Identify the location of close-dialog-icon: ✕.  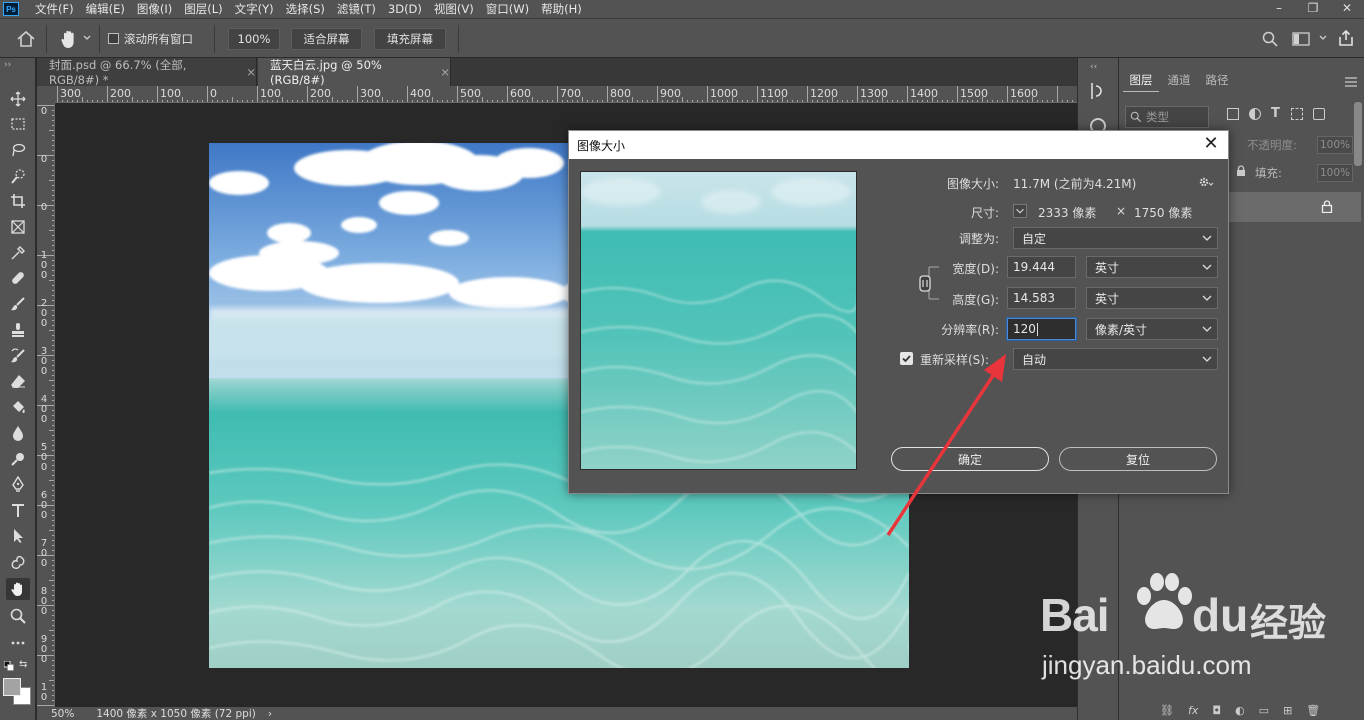
(1211, 144).